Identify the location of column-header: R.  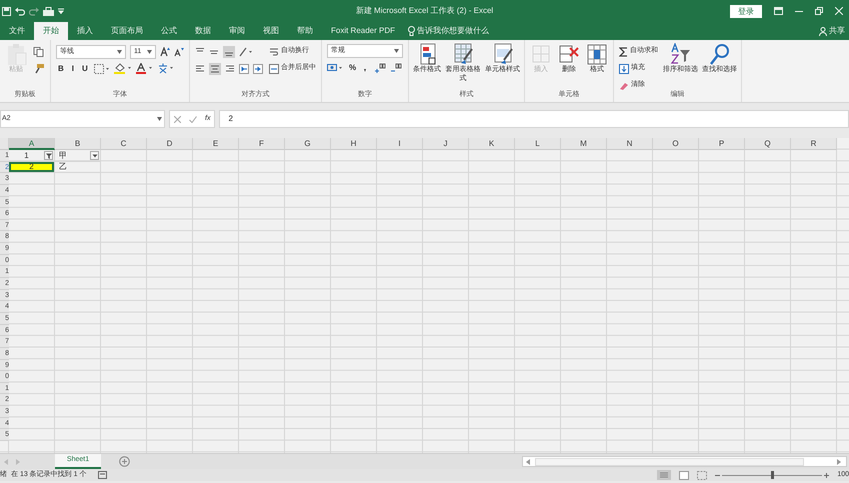
(814, 144).